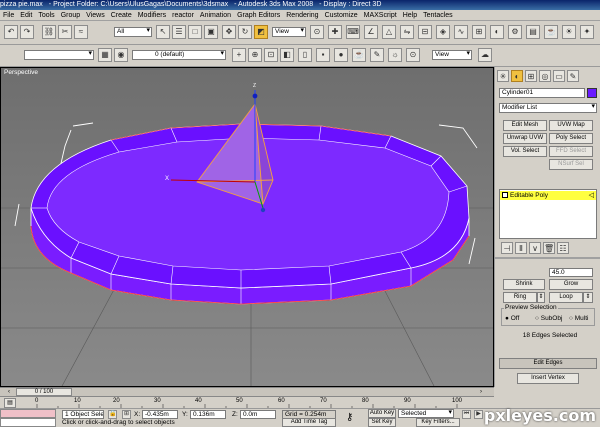  Describe the element at coordinates (27, 32) in the screenshot. I see `redo-icon: ↷` at that location.